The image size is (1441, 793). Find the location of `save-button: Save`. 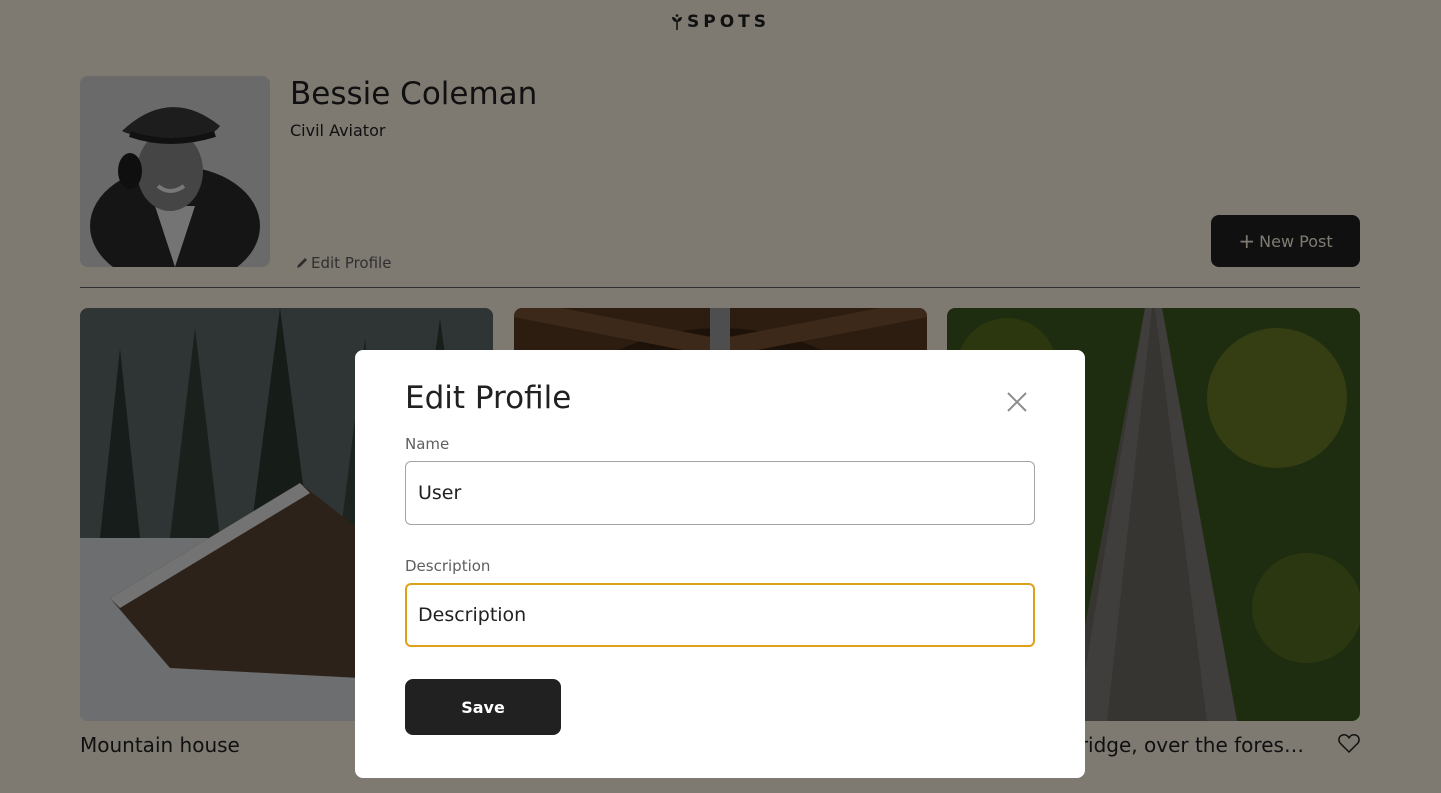

save-button: Save is located at coordinates (483, 707).